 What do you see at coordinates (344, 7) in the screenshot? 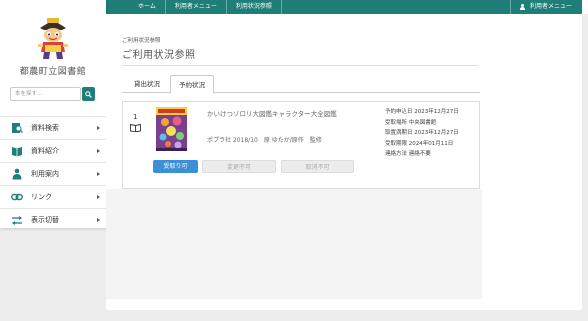
I see `top-navigation: ホーム 利用者メニュー 利用状況参照 利用者メニュー` at bounding box center [344, 7].